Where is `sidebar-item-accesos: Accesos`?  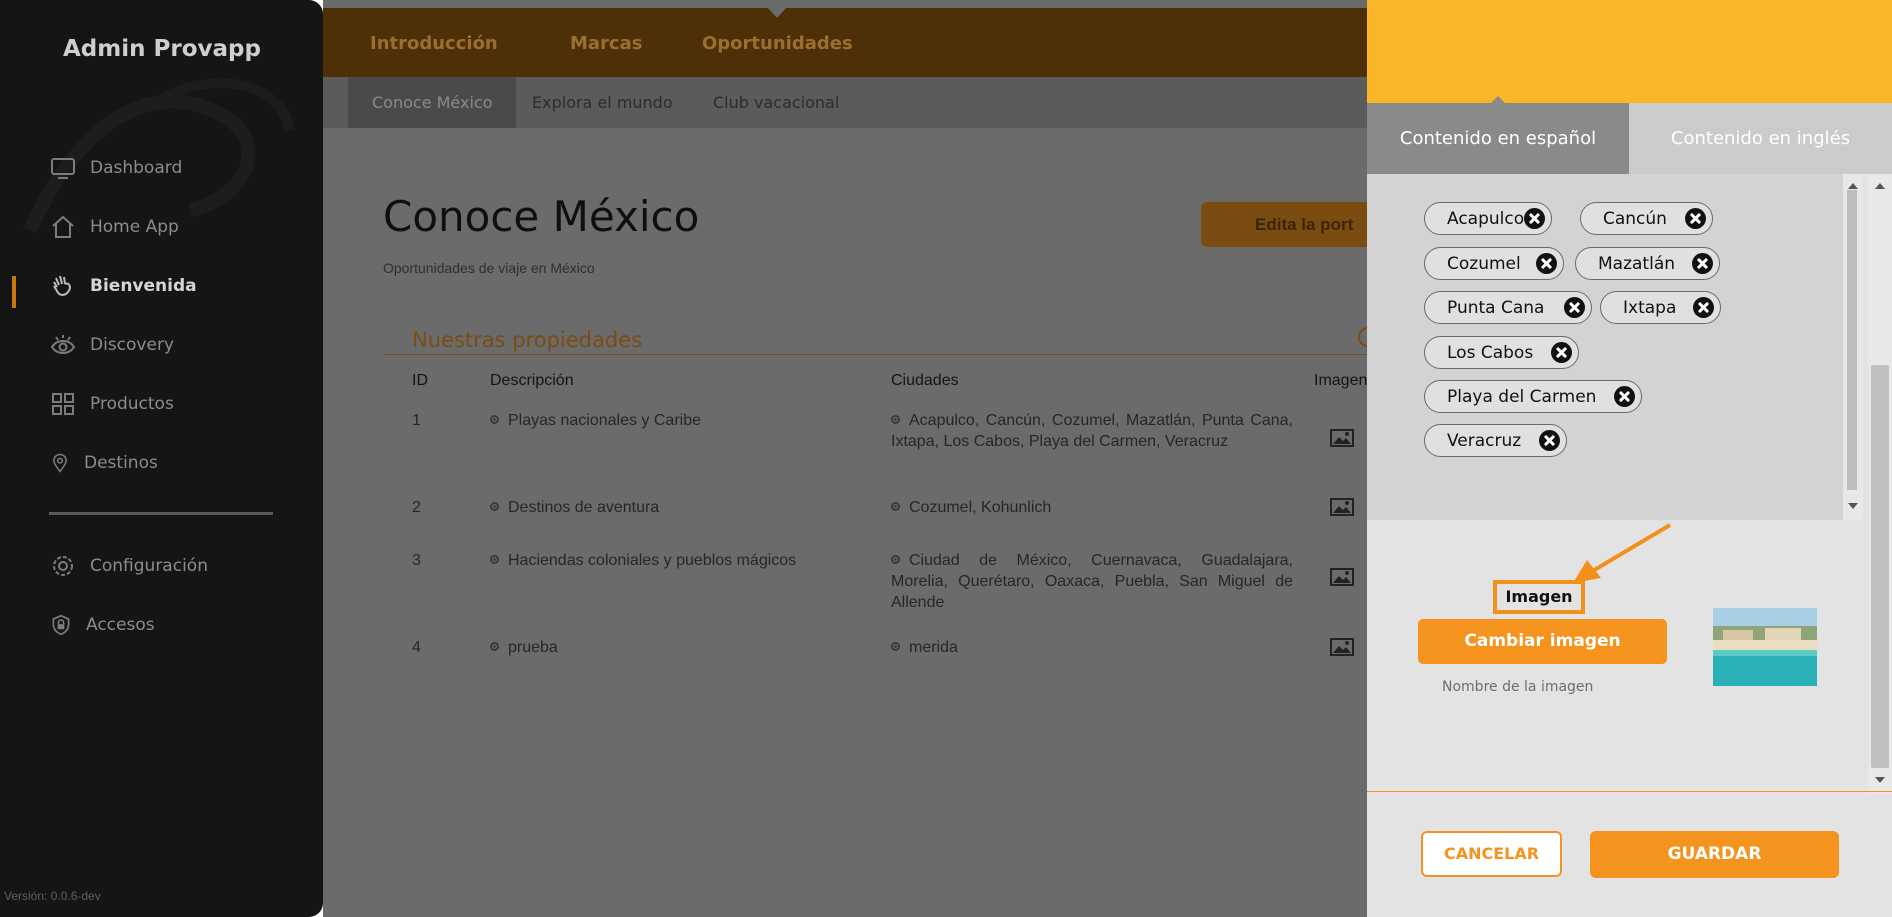
sidebar-item-accesos: Accesos is located at coordinates (102, 625).